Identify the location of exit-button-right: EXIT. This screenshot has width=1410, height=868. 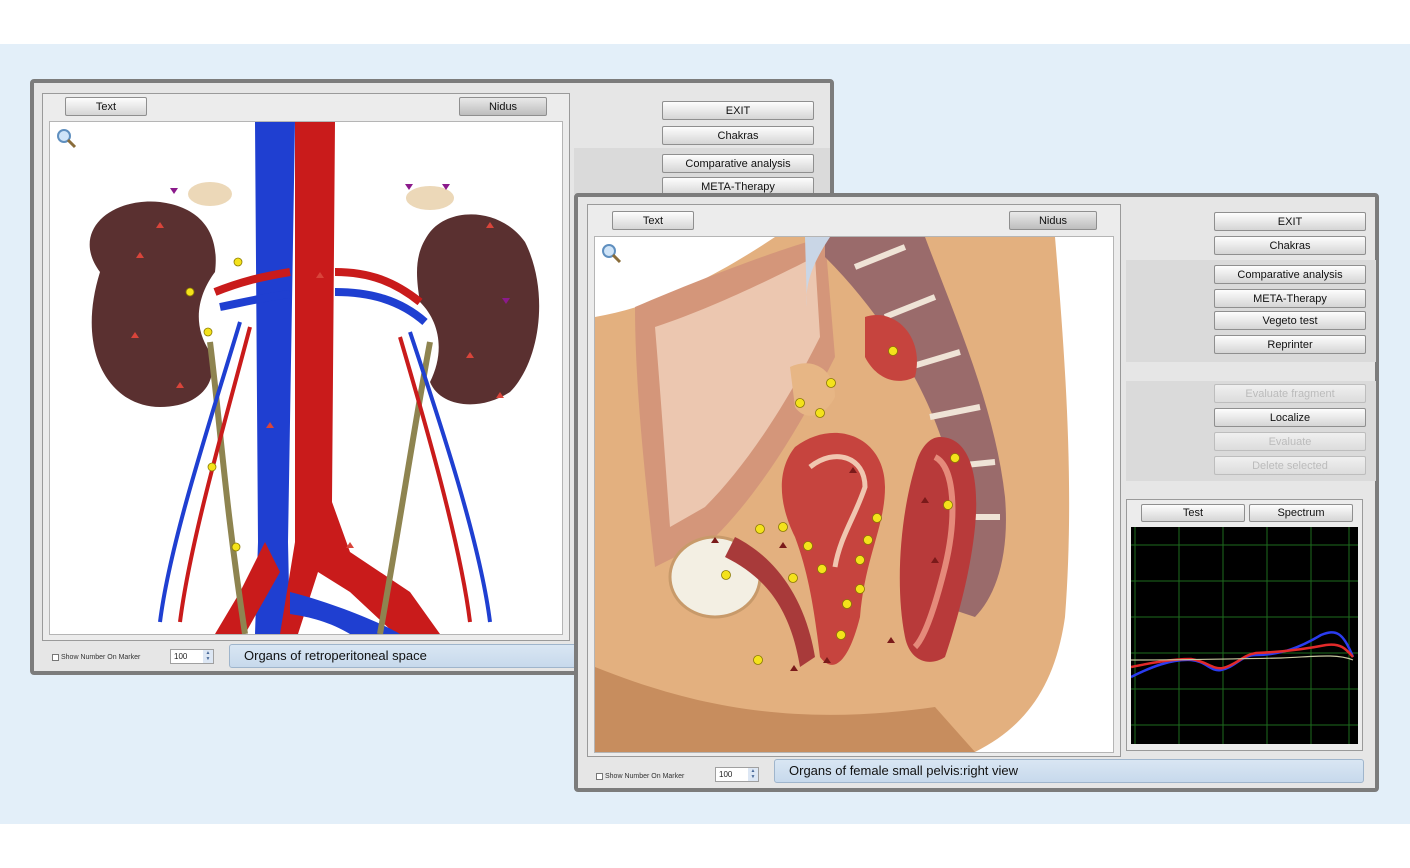
(1290, 221).